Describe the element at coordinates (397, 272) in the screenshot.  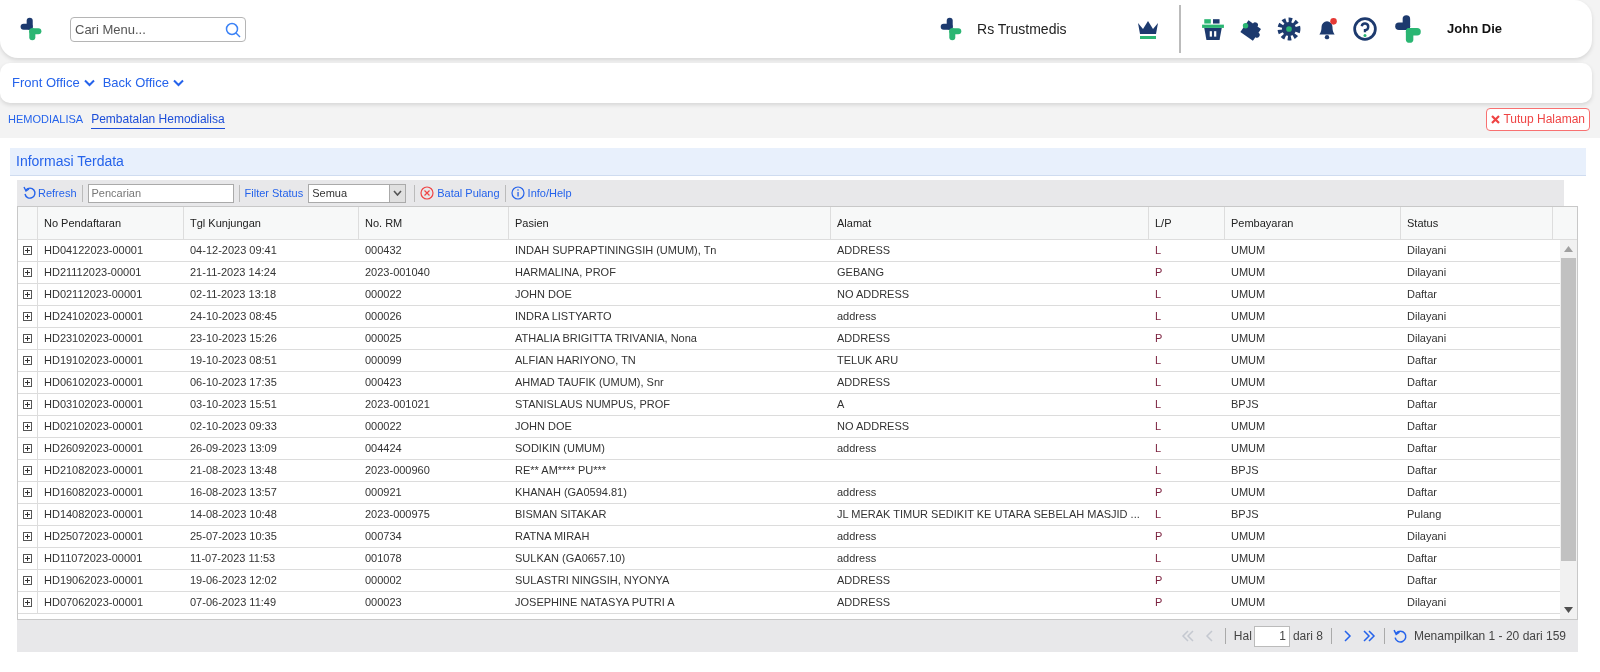
I see `table-cell: 2023-001040` at that location.